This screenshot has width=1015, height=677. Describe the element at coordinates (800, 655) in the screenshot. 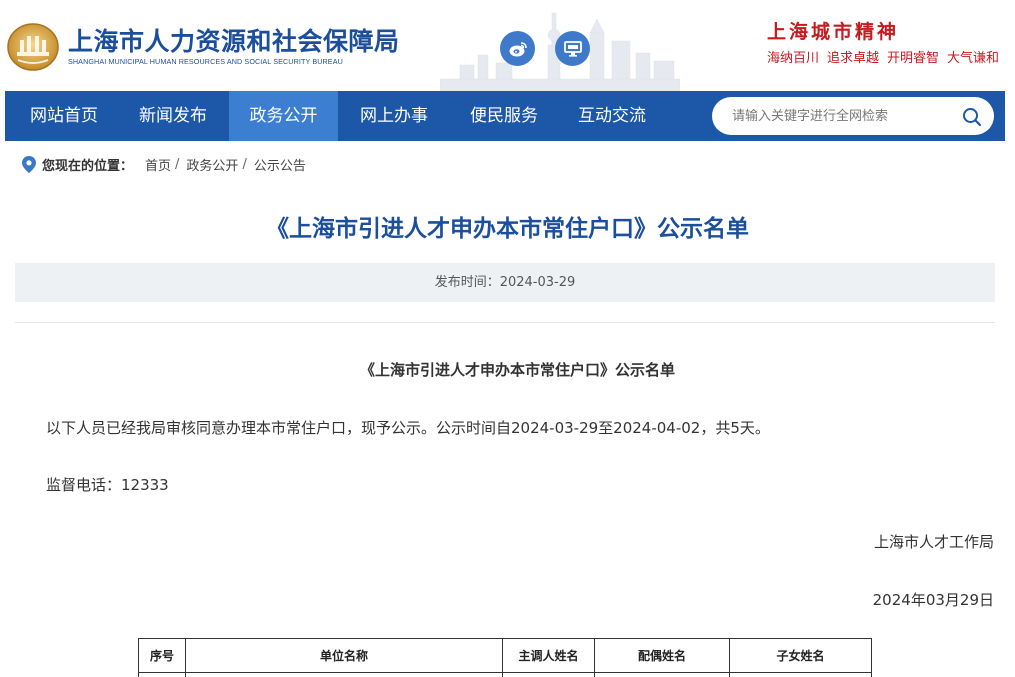

I see `col-header-children: 子女姓名` at that location.